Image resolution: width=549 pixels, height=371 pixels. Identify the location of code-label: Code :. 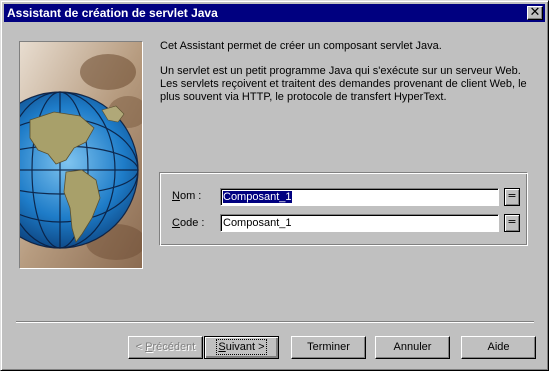
(188, 223).